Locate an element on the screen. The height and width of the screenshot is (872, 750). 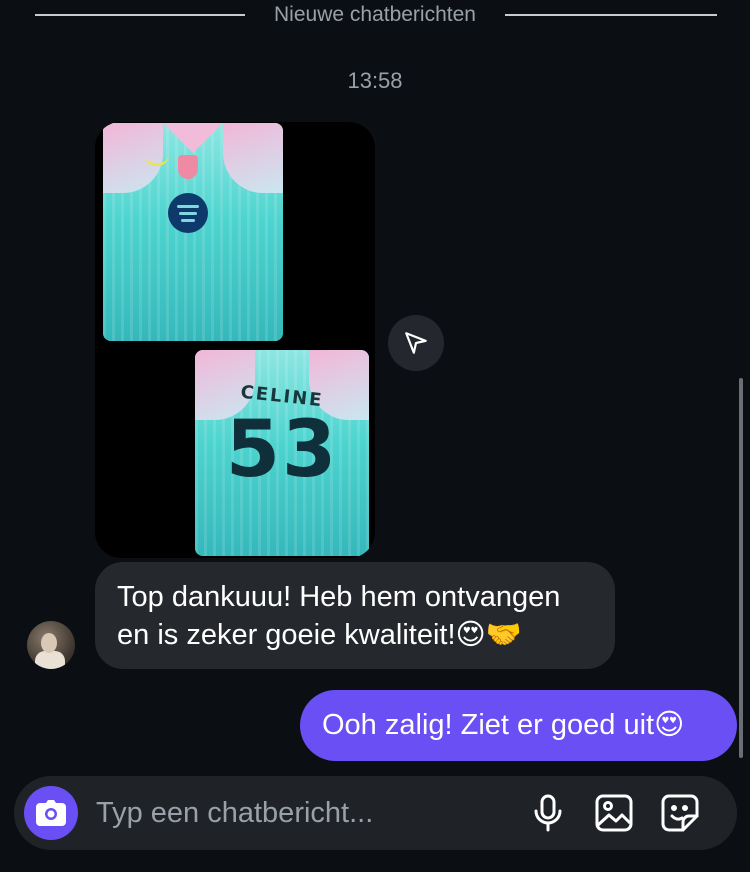
gallery-button is located at coordinates (614, 813).